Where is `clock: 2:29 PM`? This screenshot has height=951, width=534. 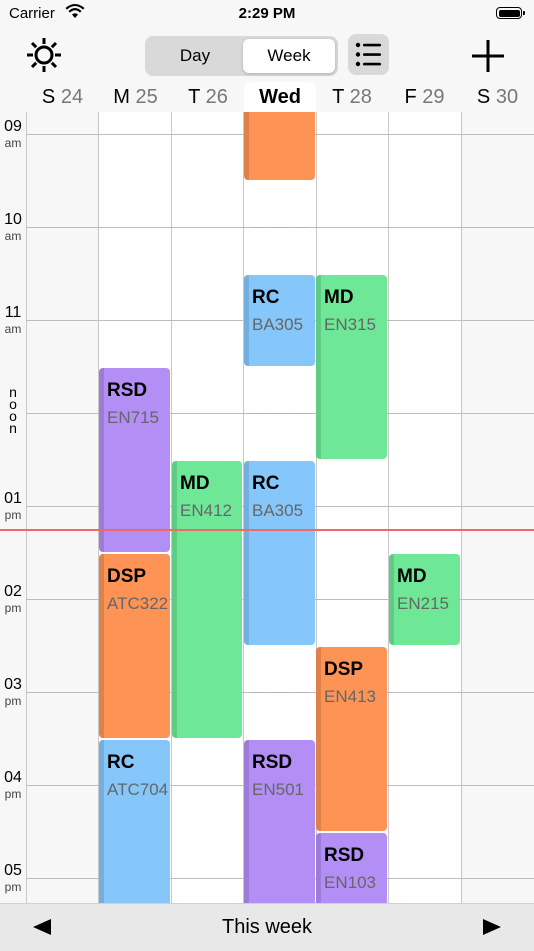 clock: 2:29 PM is located at coordinates (267, 13).